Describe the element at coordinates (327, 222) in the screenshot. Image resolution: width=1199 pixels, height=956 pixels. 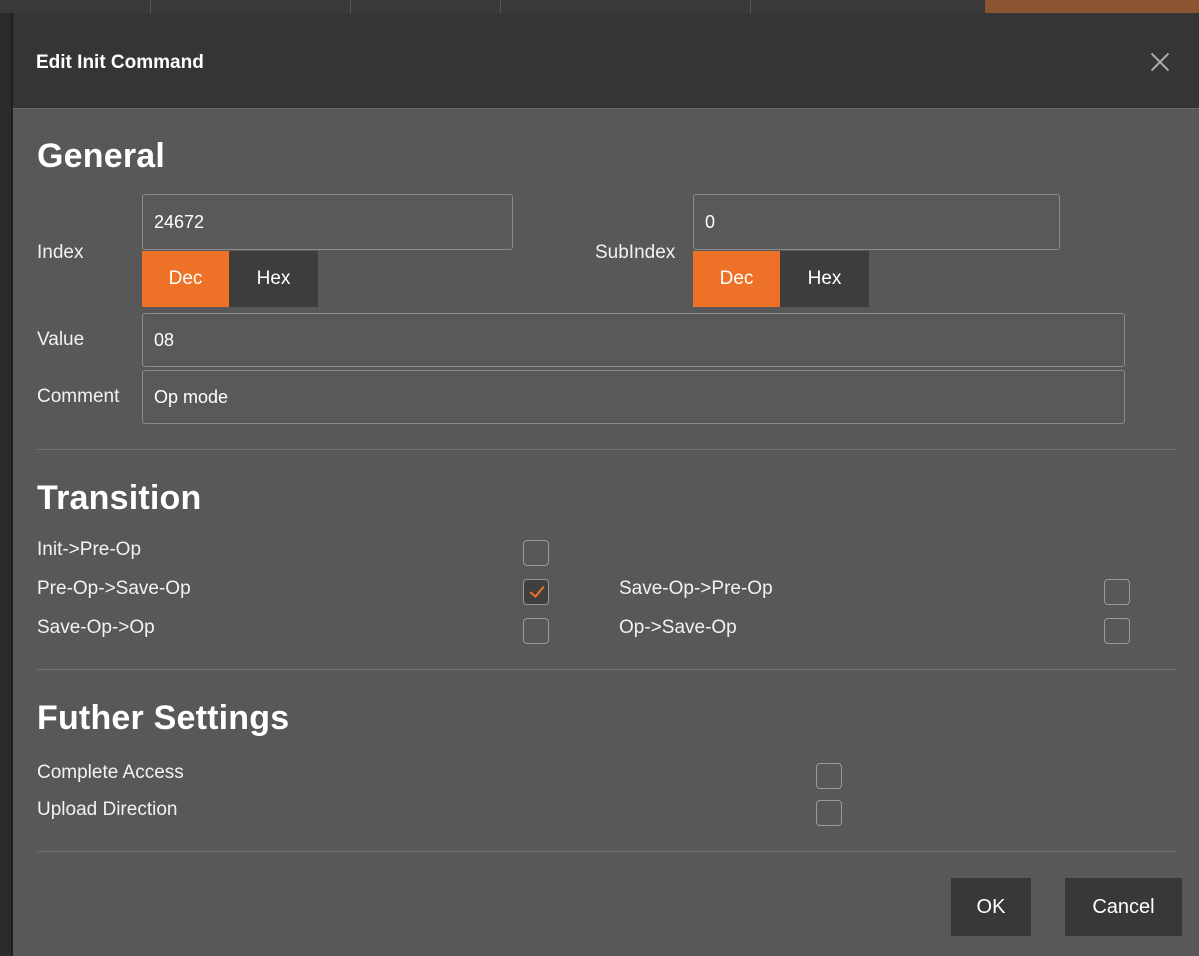
I see `index-input` at that location.